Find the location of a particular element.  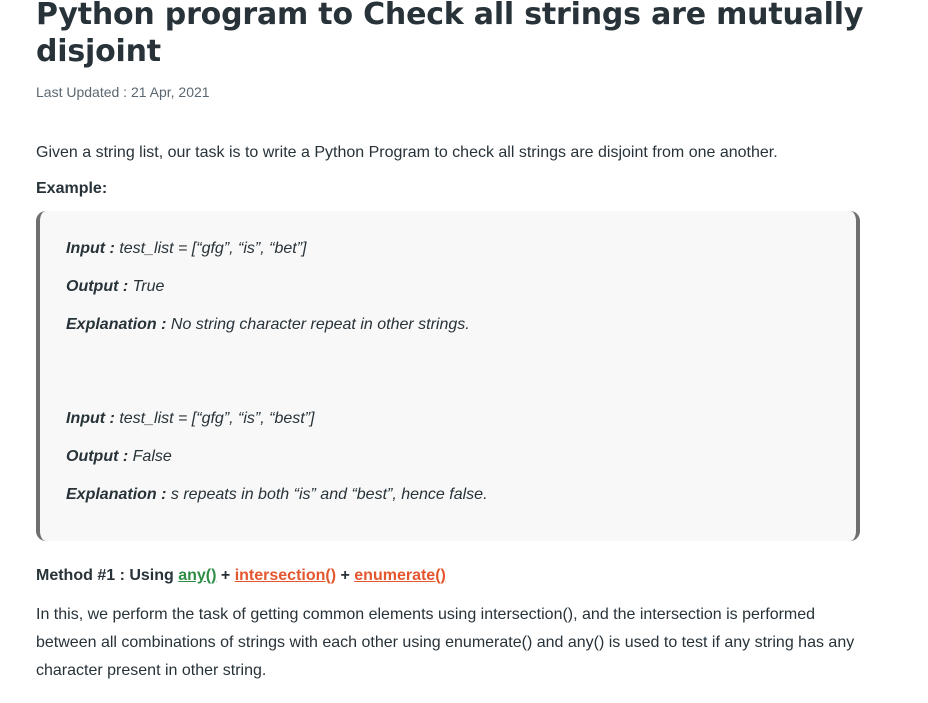

intersection-link: intersection() is located at coordinates (285, 575).